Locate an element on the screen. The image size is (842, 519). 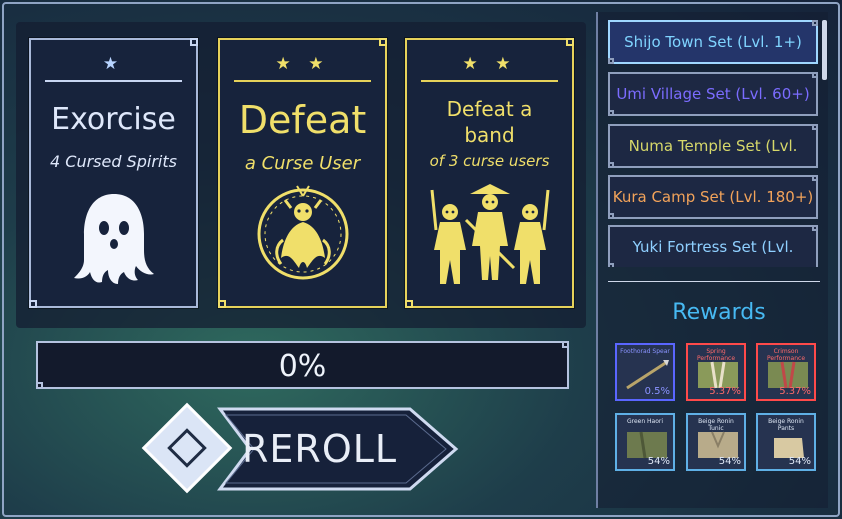
reward-item-beige-ronin-tunic: Beige Ronin Tunic 54% is located at coordinates (716, 442).